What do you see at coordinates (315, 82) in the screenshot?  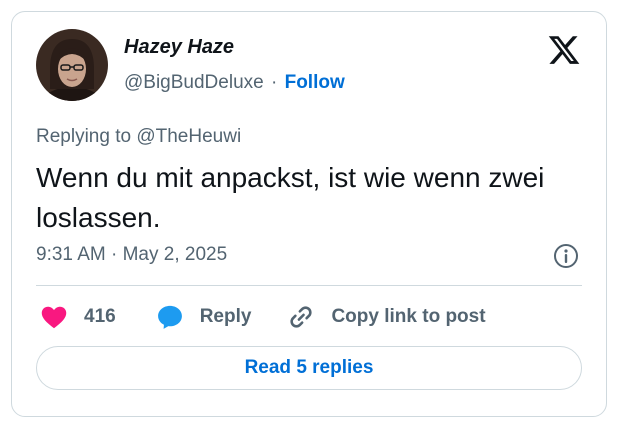 I see `follow-button: Follow` at bounding box center [315, 82].